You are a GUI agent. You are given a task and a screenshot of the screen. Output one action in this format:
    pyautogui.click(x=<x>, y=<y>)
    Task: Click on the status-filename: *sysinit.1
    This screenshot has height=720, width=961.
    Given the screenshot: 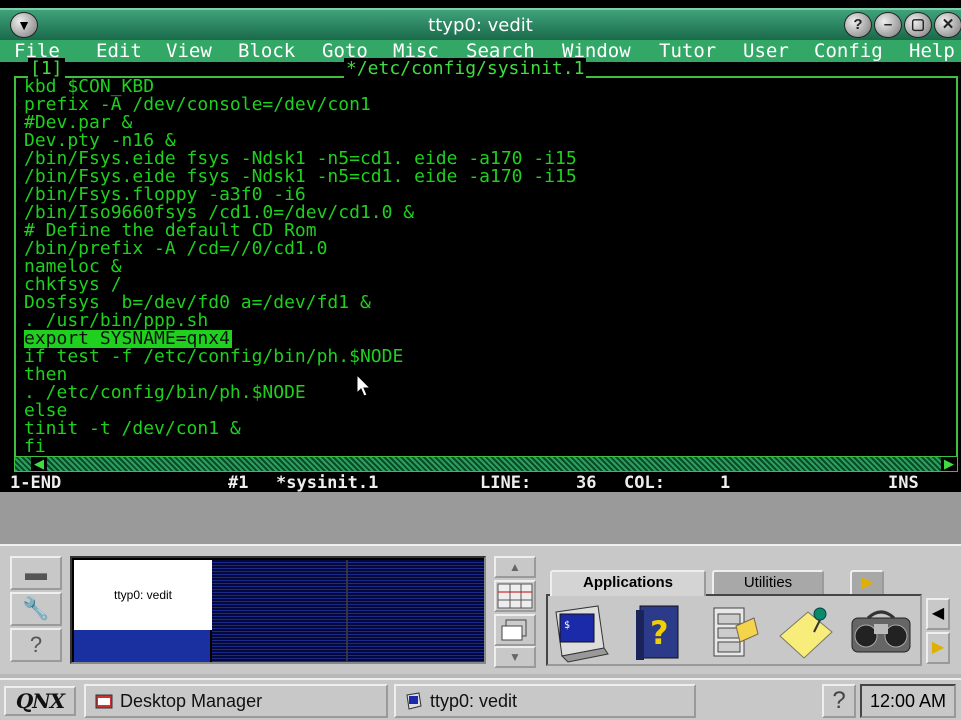 What is the action you would take?
    pyautogui.click(x=327, y=482)
    